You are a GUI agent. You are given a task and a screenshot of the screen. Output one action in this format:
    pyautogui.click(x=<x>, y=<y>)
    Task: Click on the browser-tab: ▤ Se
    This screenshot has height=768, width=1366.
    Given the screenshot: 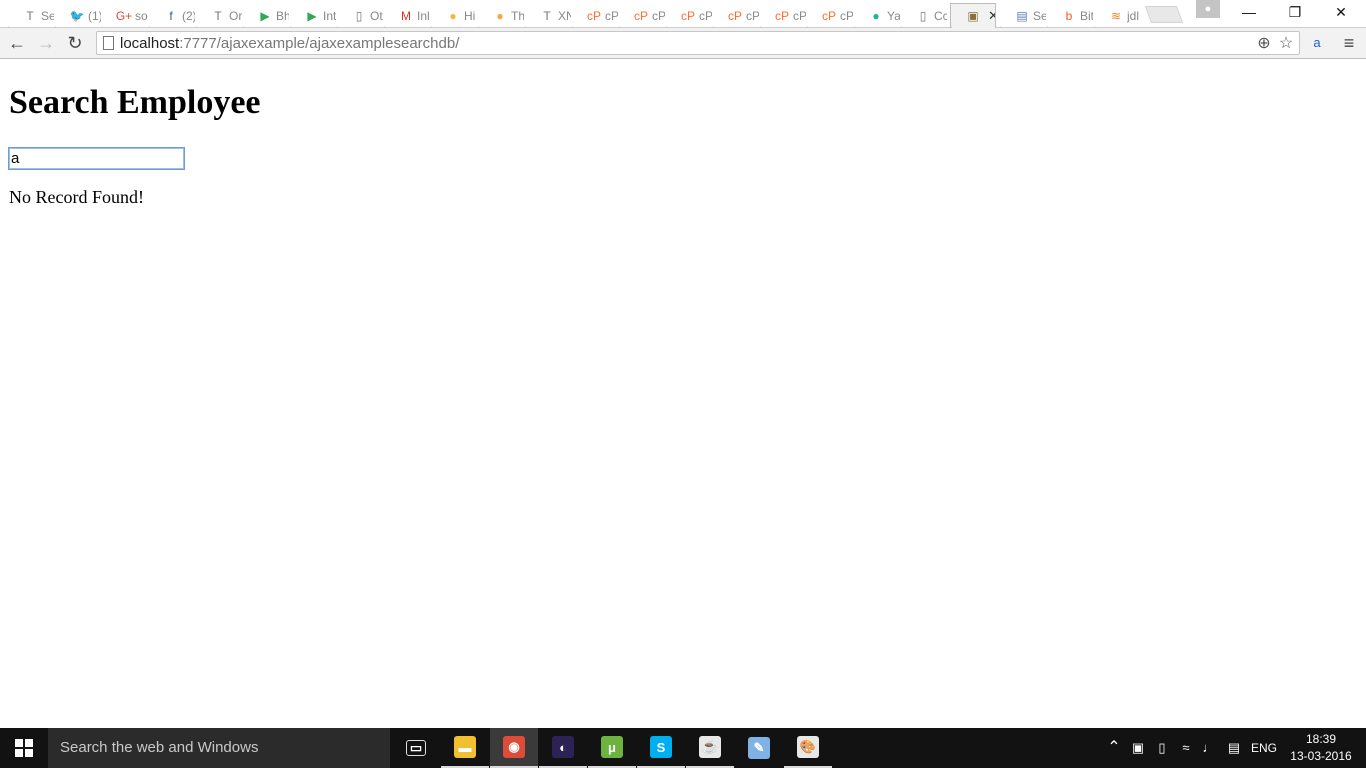 What is the action you would take?
    pyautogui.click(x=1023, y=15)
    